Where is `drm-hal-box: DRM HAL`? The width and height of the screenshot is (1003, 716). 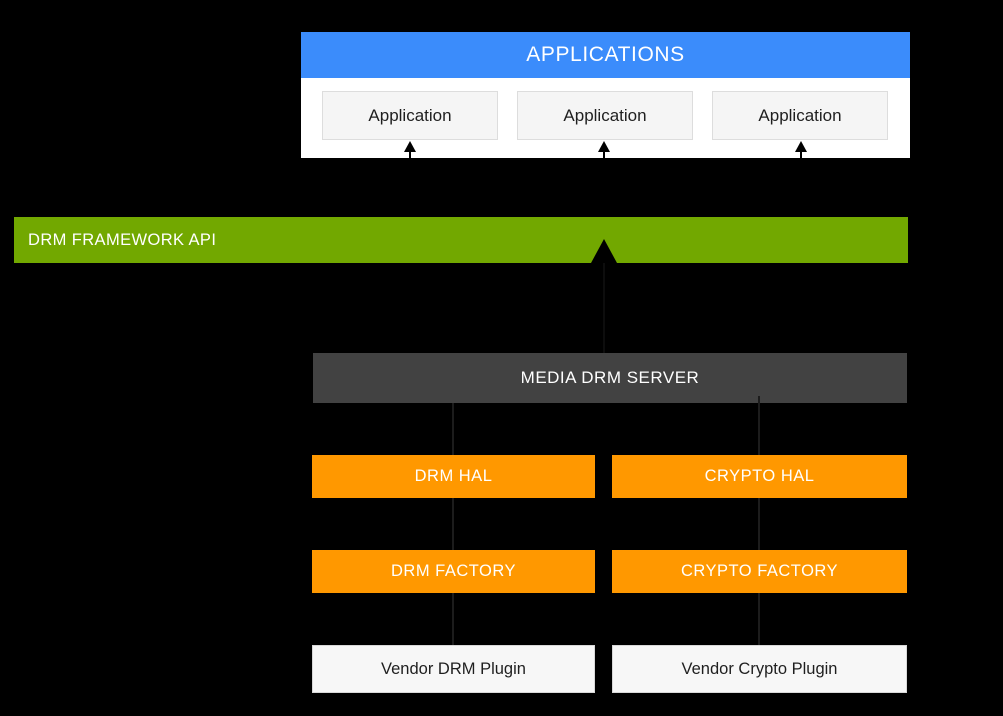 drm-hal-box: DRM HAL is located at coordinates (453, 476).